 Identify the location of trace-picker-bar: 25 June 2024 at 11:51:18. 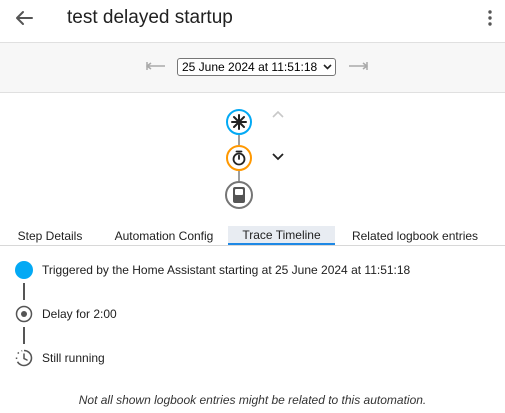
(252, 68).